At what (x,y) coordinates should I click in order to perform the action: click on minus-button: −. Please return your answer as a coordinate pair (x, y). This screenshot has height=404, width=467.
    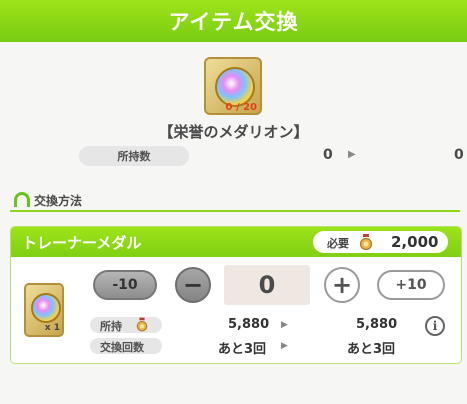
    Looking at the image, I should click on (193, 285).